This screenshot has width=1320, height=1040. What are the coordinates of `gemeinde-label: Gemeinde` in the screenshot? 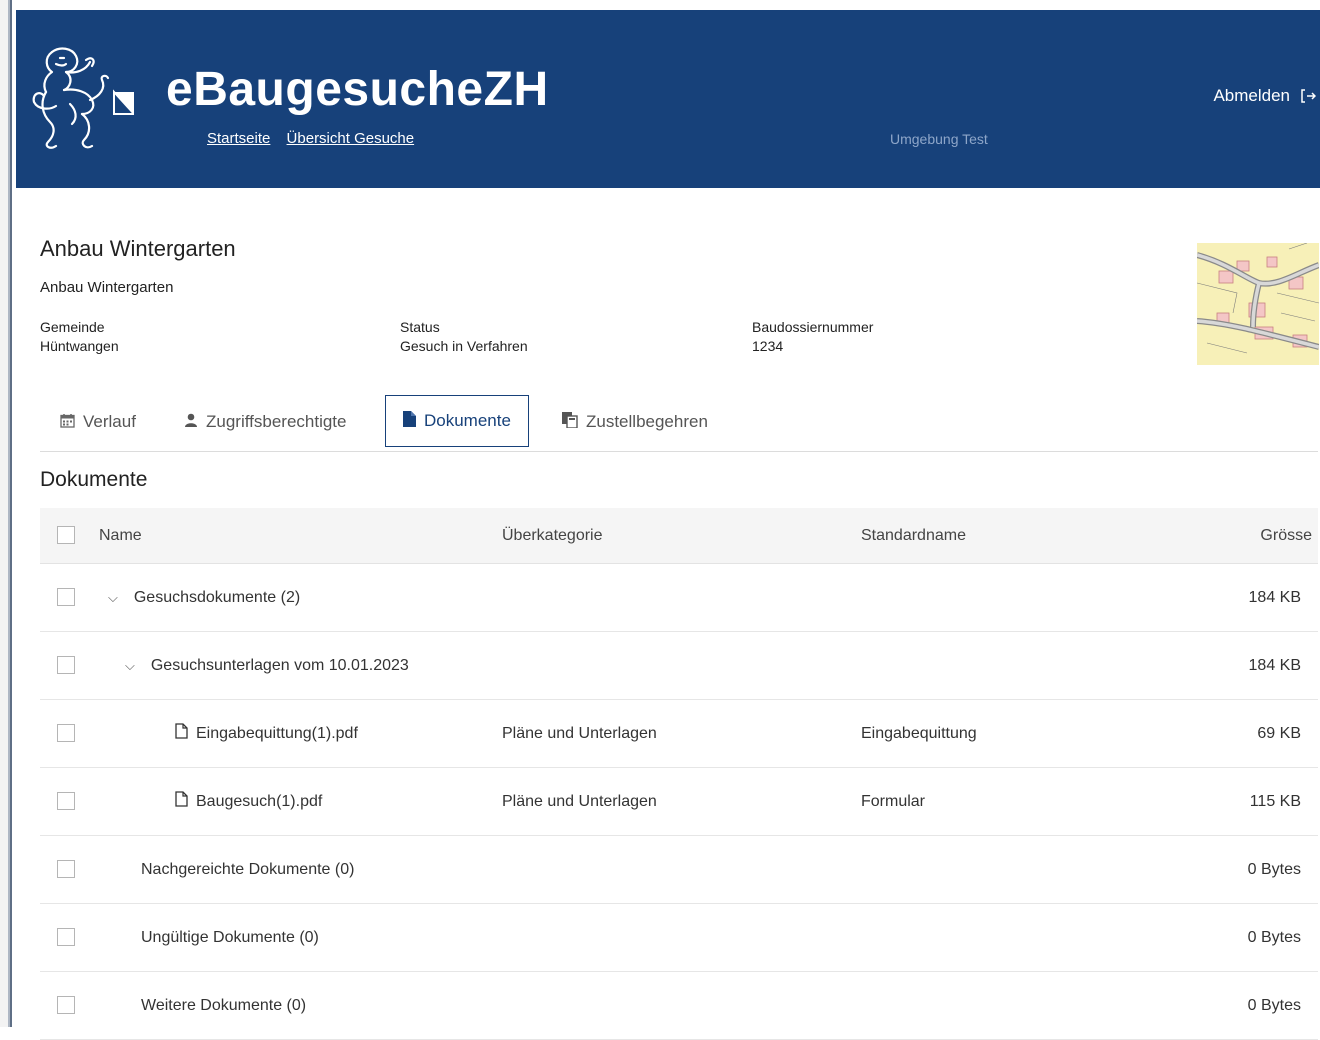 It's located at (72, 327).